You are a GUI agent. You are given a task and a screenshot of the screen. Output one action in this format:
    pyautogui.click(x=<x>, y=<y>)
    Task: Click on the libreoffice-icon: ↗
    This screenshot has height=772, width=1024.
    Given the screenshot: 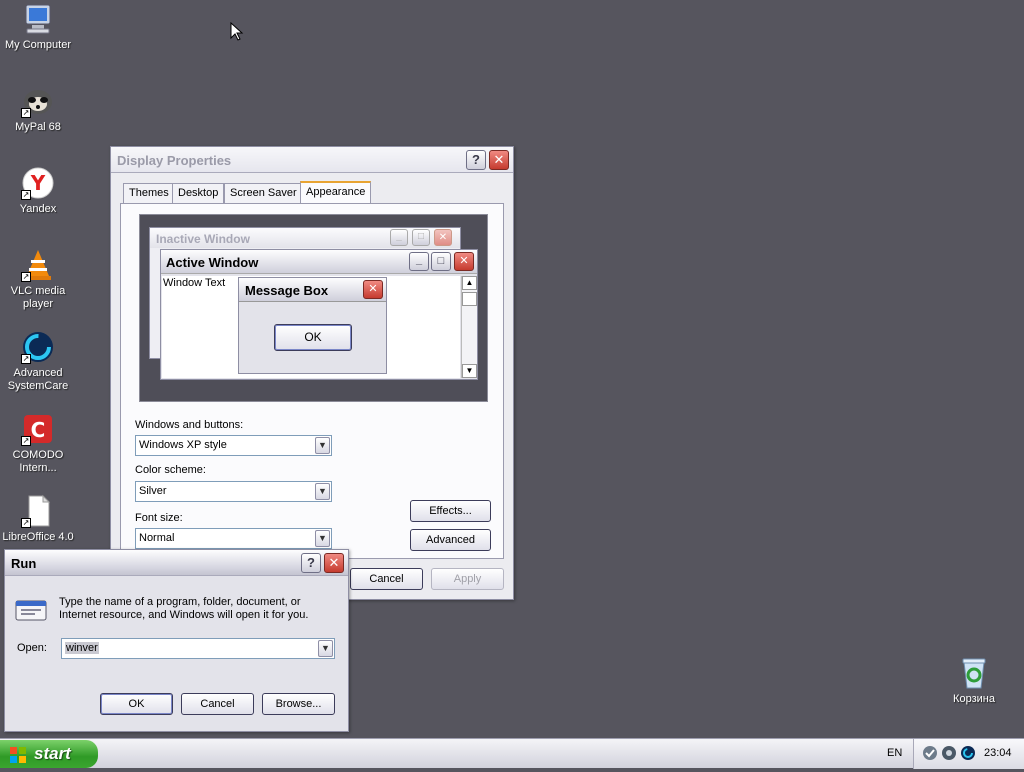 What is the action you would take?
    pyautogui.click(x=38, y=511)
    